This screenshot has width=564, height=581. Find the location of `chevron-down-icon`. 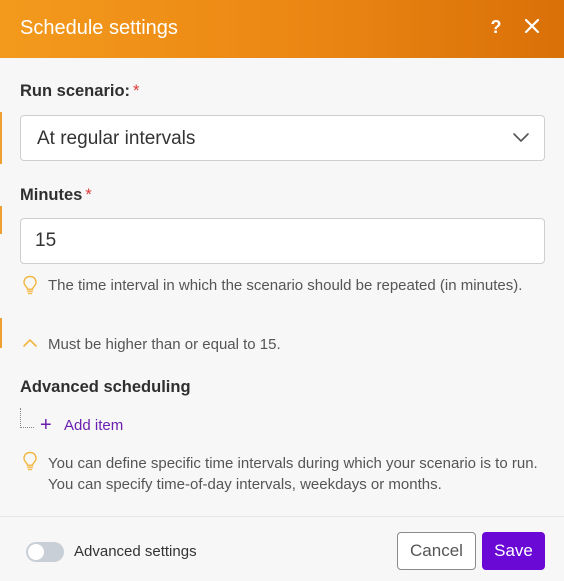

chevron-down-icon is located at coordinates (521, 137).